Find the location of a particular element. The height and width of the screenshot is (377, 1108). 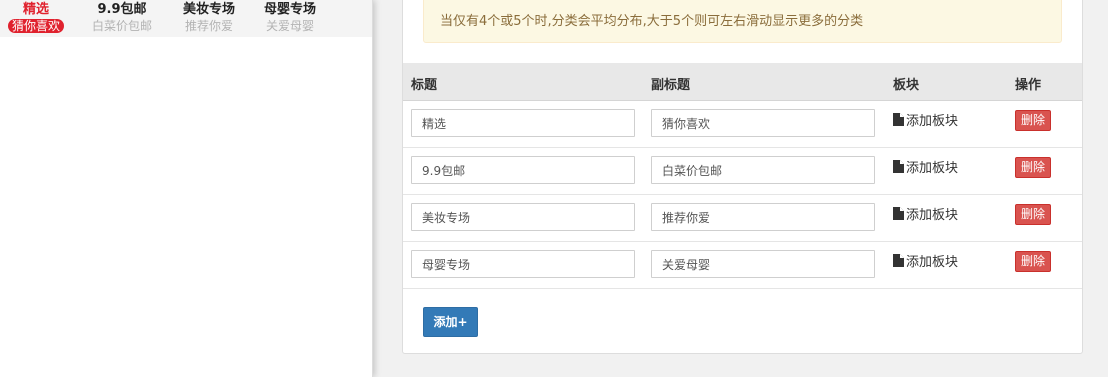

category-name: 精选 is located at coordinates (35, 9).